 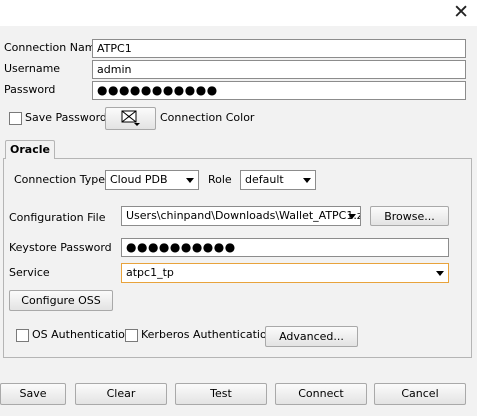 I want to click on connection-type-select: Cloud PDB, so click(x=152, y=180).